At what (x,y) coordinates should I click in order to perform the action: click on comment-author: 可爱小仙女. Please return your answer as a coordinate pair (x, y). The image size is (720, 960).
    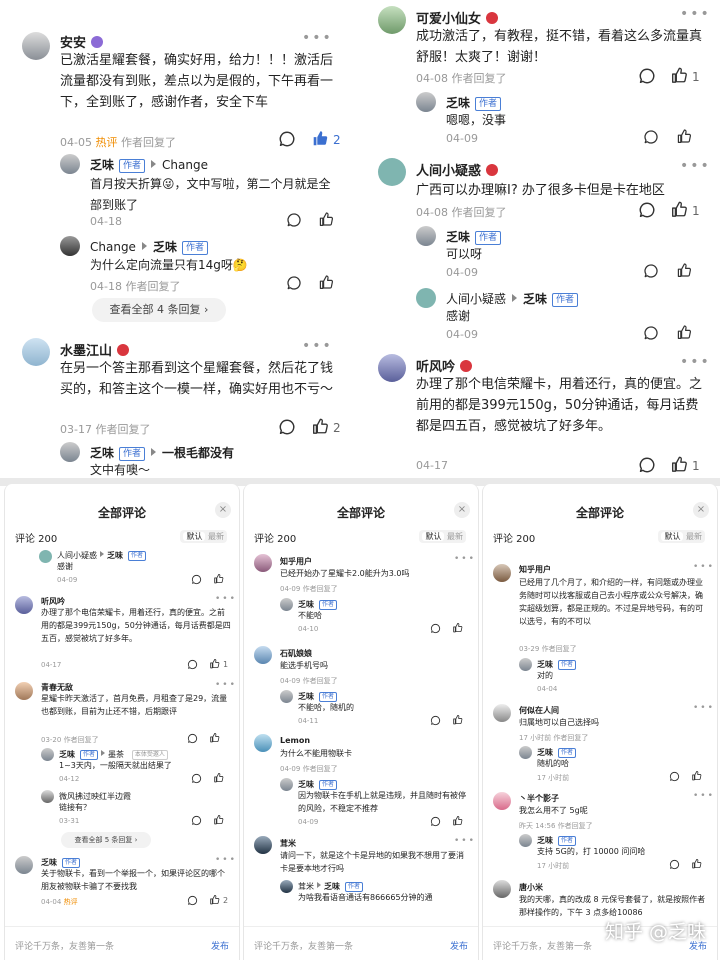
    Looking at the image, I should click on (457, 17).